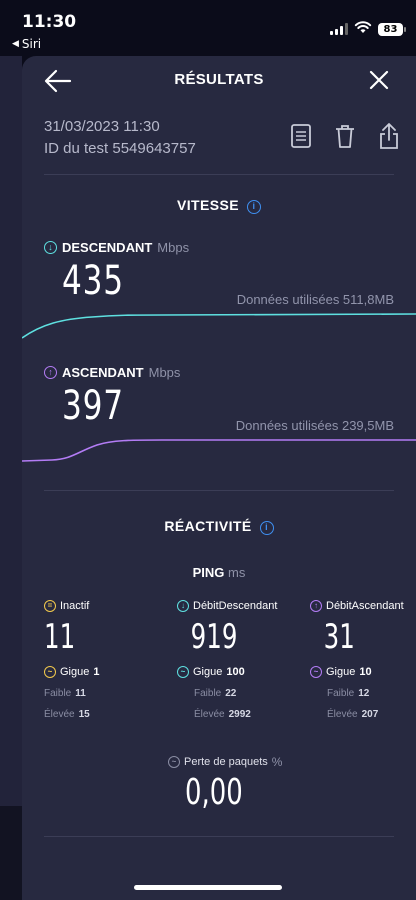  What do you see at coordinates (93, 406) in the screenshot?
I see `upload-value: 397` at bounding box center [93, 406].